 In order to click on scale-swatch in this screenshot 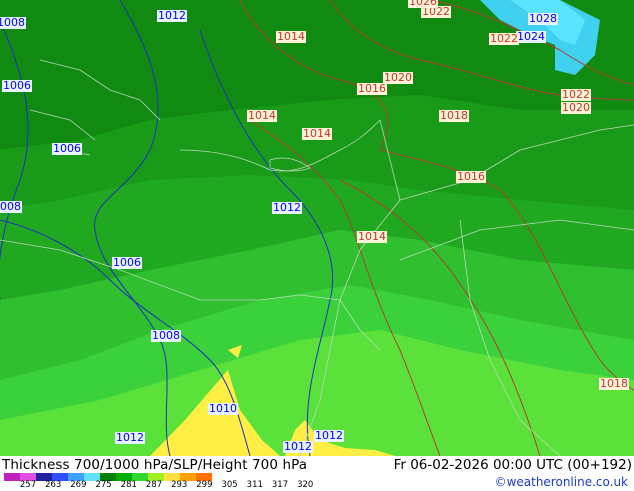, I will do `click(12, 477)`.